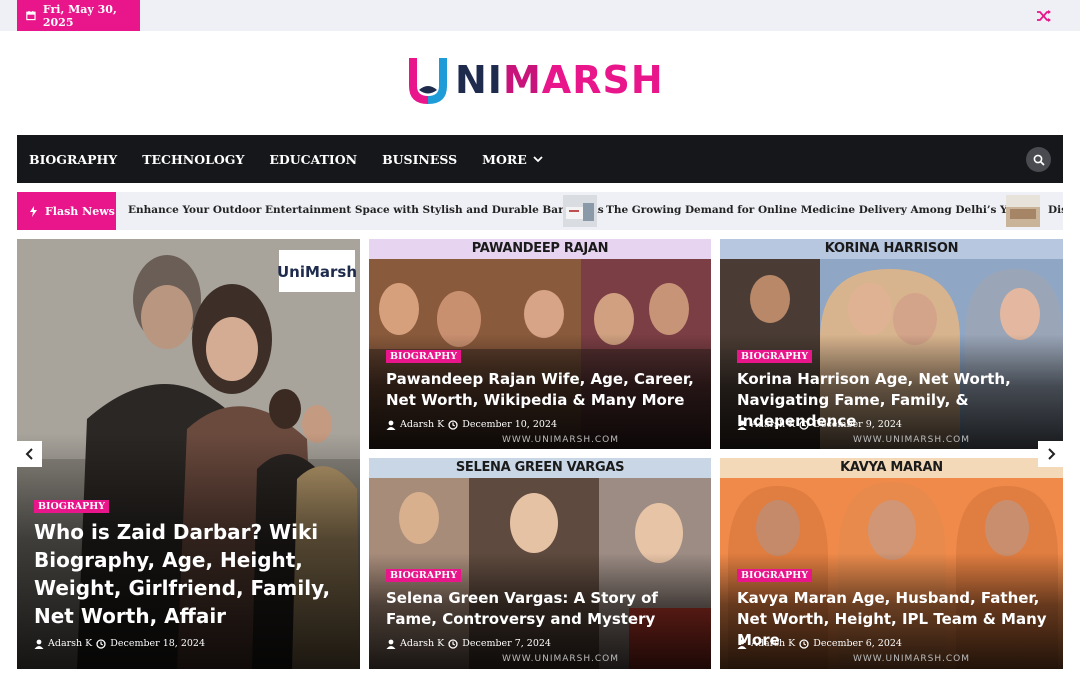  Describe the element at coordinates (504, 159) in the screenshot. I see `nav-more-label: MORE` at that location.